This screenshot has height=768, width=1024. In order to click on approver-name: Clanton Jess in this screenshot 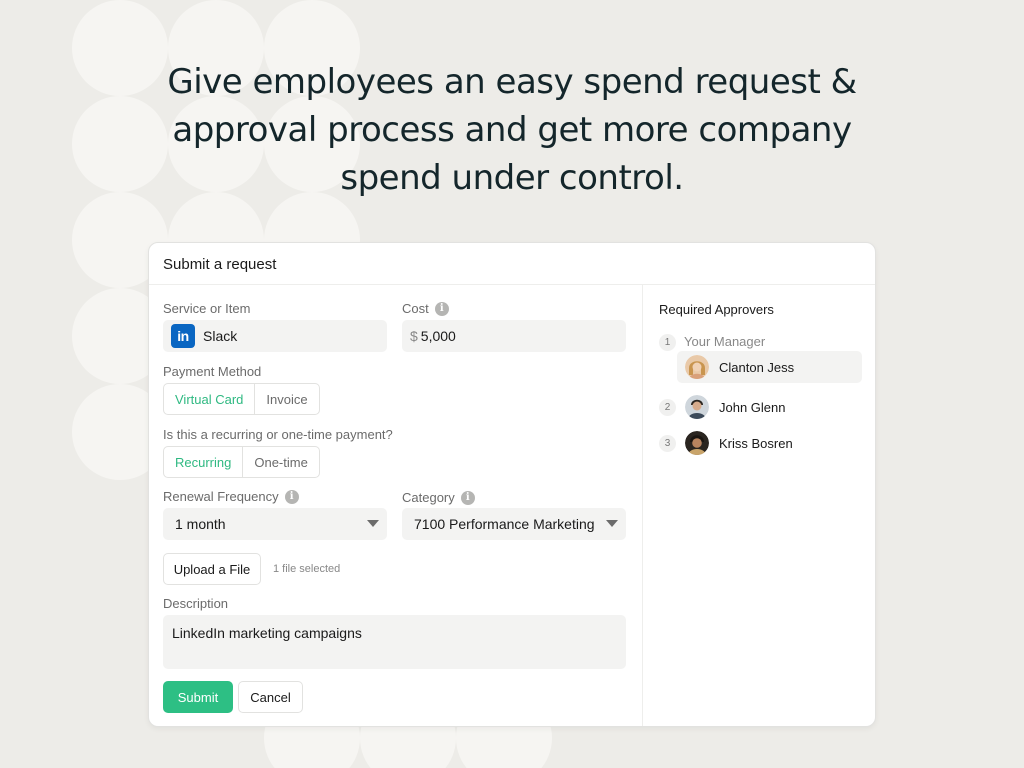, I will do `click(757, 367)`.